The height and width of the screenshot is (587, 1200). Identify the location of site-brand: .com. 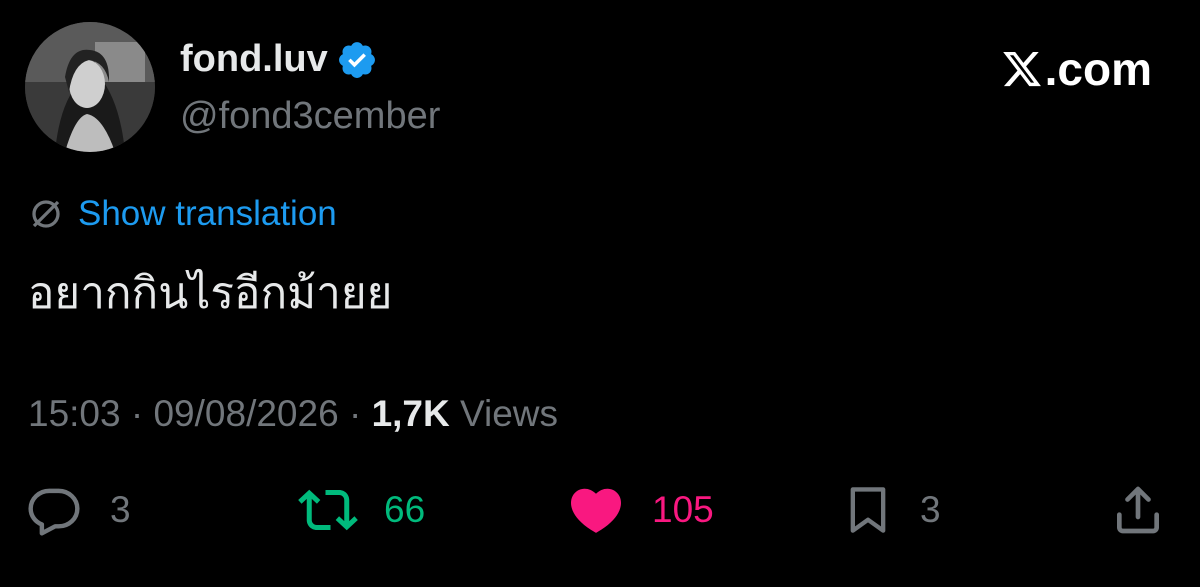
(1076, 69).